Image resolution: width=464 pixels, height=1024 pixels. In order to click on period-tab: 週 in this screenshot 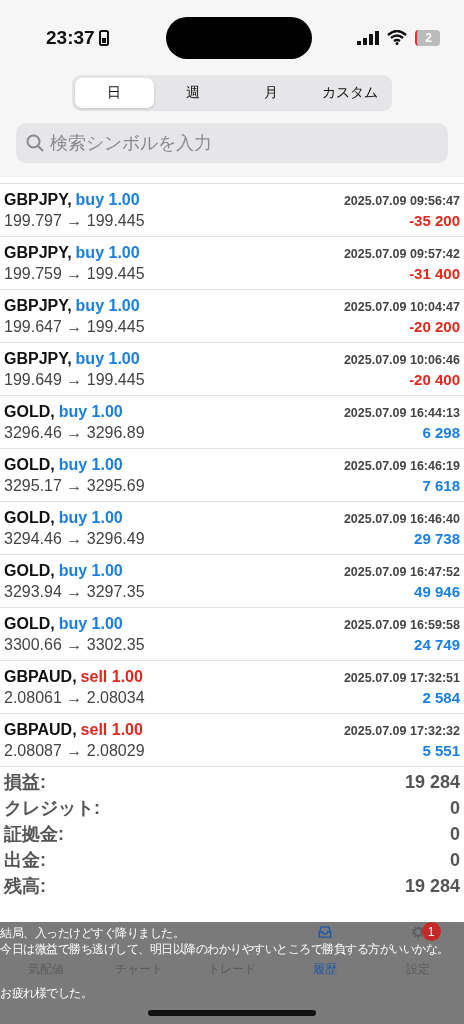, I will do `click(192, 93)`.